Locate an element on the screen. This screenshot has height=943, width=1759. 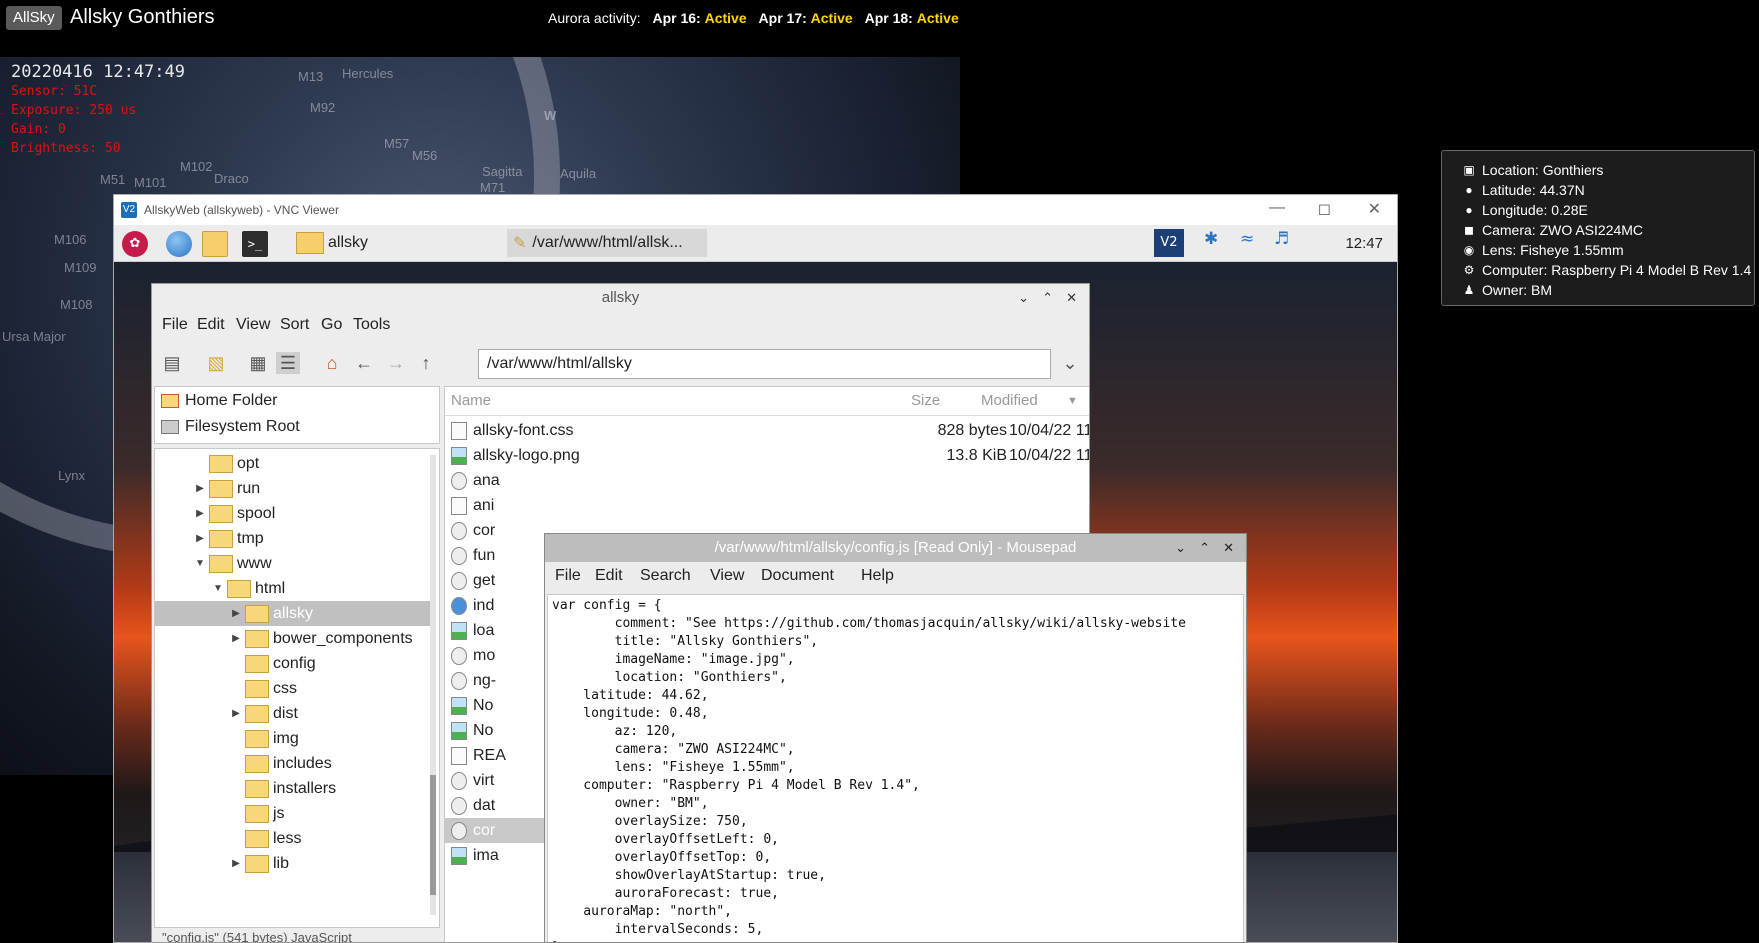
menu-search: Search is located at coordinates (665, 576).